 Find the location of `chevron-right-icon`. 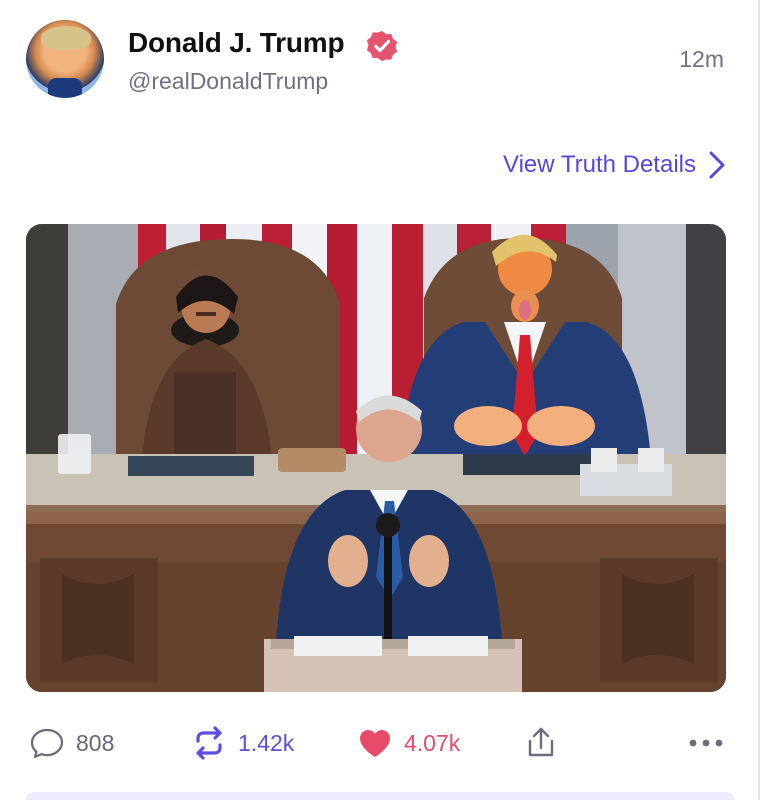

chevron-right-icon is located at coordinates (717, 165).